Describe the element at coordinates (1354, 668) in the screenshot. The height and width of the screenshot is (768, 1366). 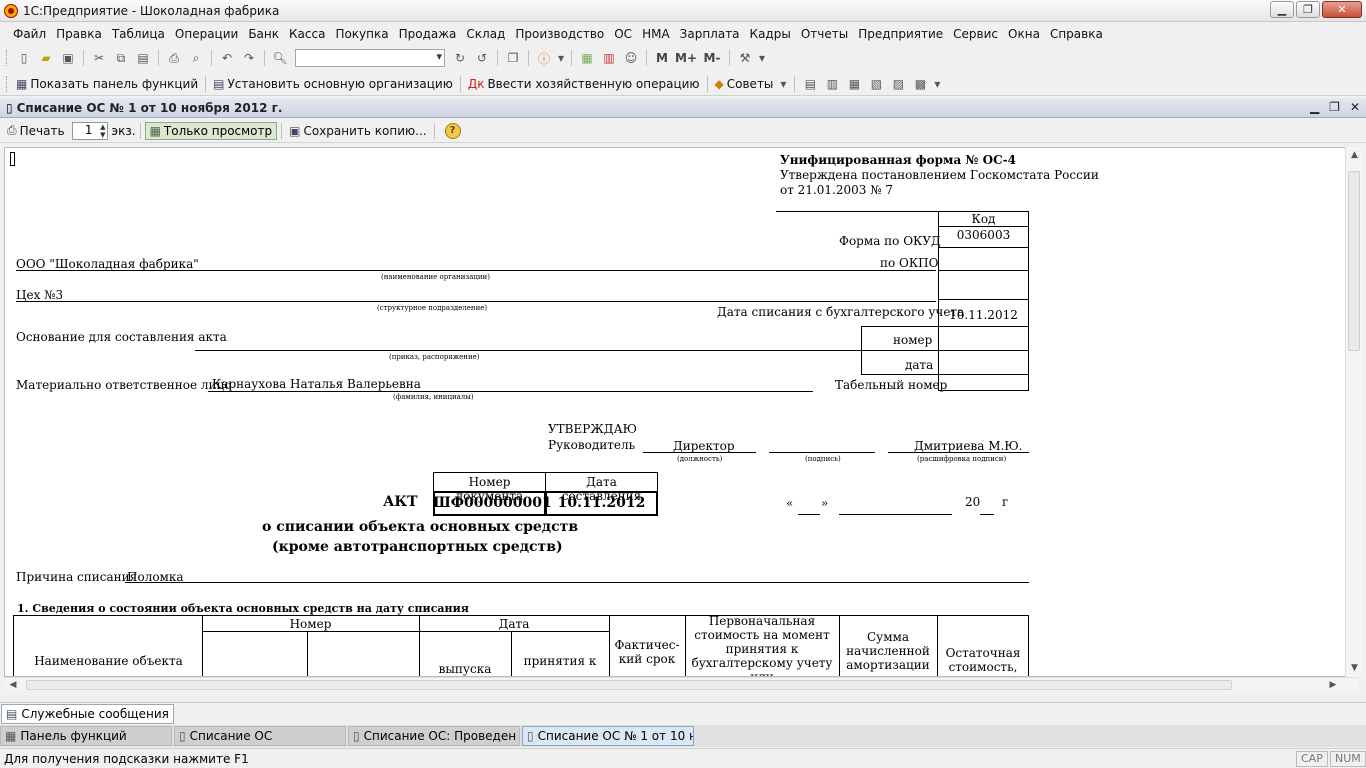
I see `scroll-down-icon: ▼` at that location.